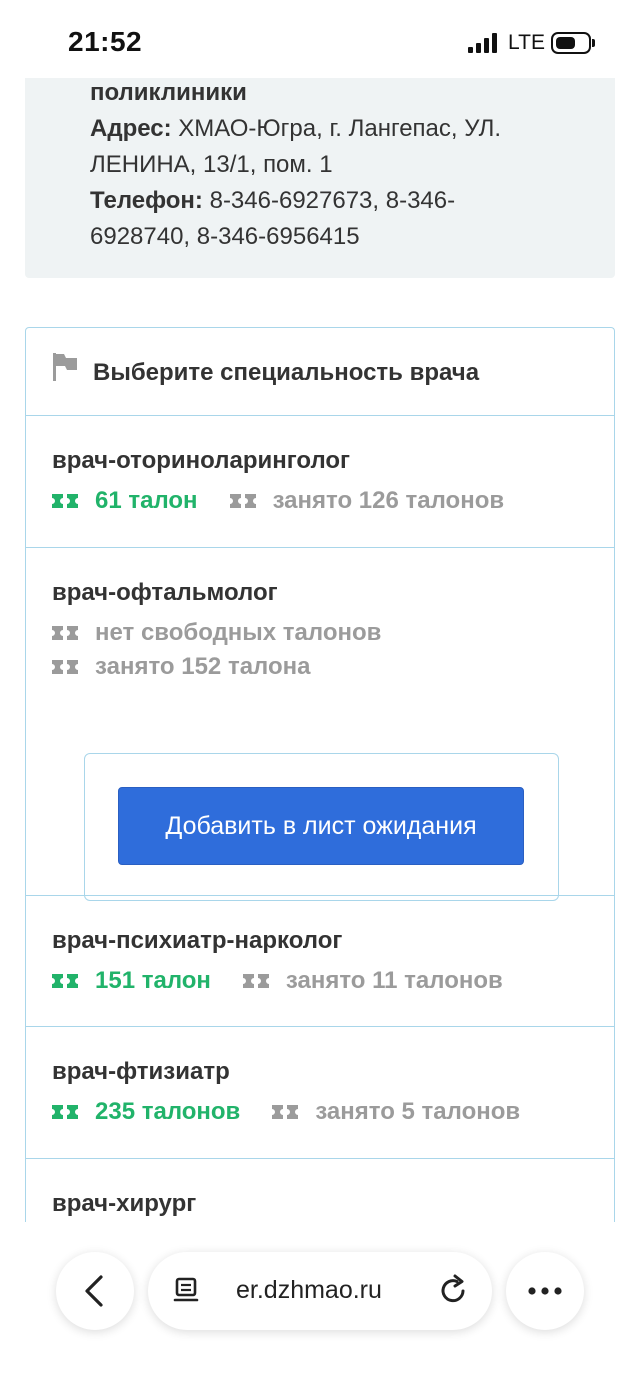 This screenshot has height=1384, width=640. I want to click on specialty-name: врач-фтизиатр, so click(333, 1072).